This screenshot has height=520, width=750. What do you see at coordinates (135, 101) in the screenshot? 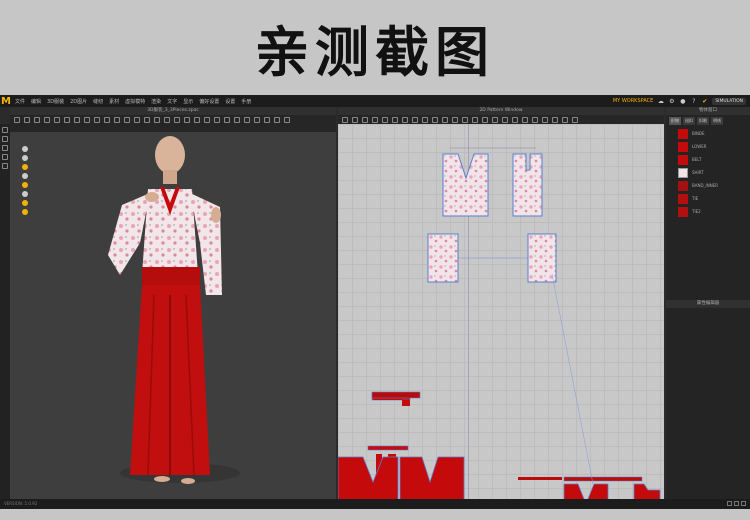
I see `menu-avatar: 虚拟模特` at bounding box center [135, 101].